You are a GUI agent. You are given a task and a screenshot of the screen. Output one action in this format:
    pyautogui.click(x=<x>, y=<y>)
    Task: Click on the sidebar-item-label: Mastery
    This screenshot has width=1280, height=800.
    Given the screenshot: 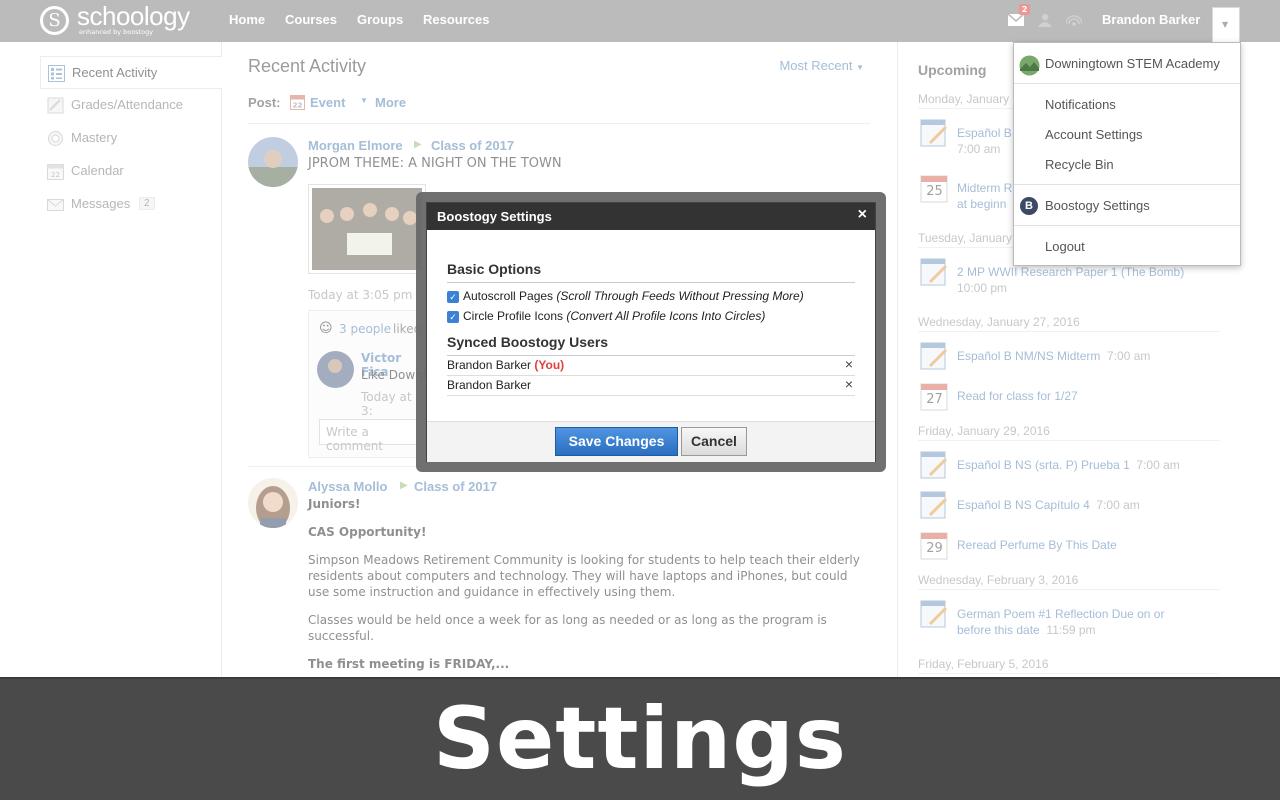 What is the action you would take?
    pyautogui.click(x=94, y=137)
    